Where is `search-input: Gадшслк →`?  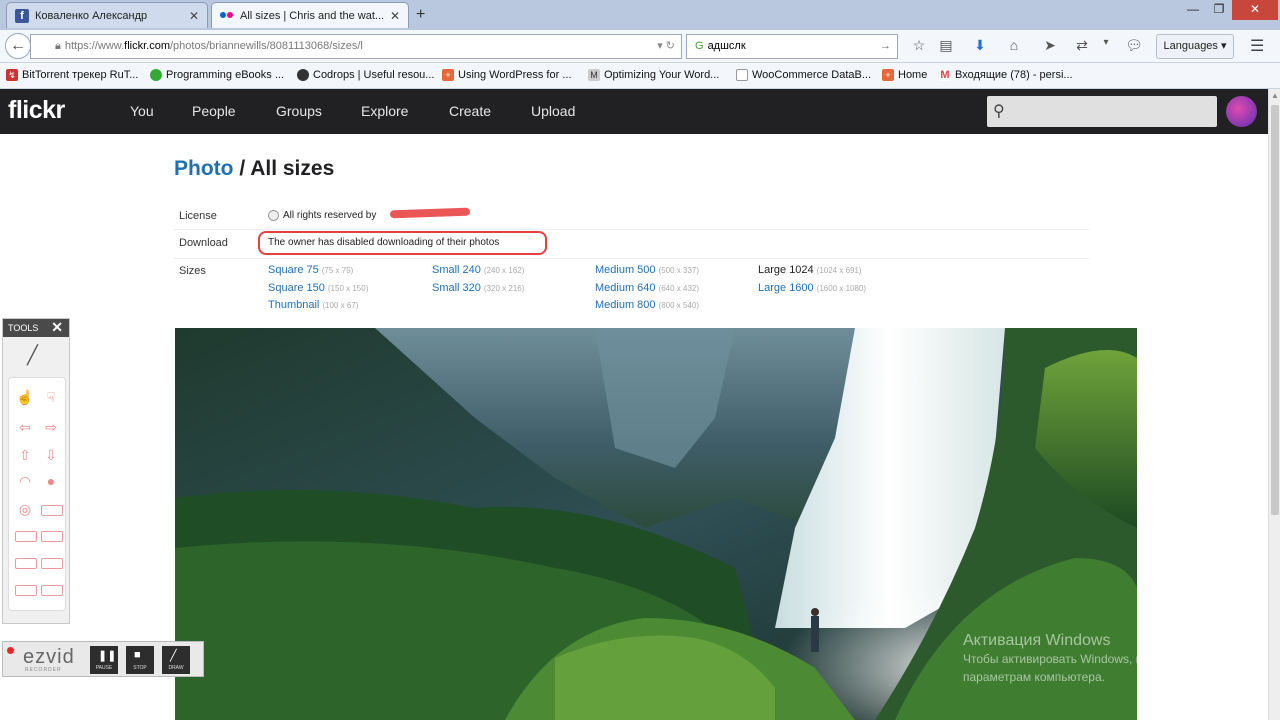 search-input: Gадшслк → is located at coordinates (792, 46).